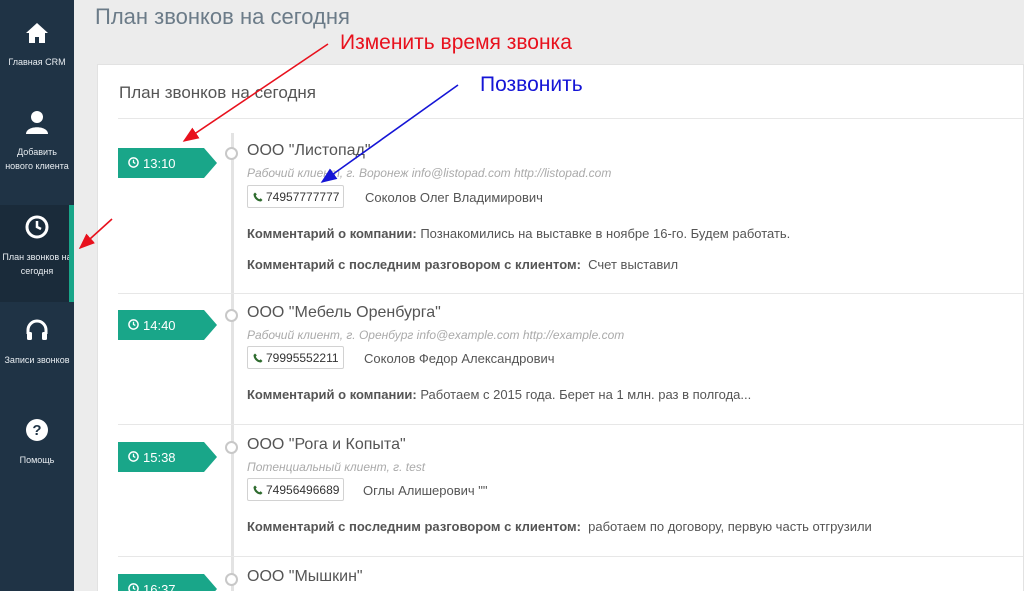 The width and height of the screenshot is (1024, 591). Describe the element at coordinates (459, 358) in the screenshot. I see `contact-name: Соколов Федор Александрович` at that location.